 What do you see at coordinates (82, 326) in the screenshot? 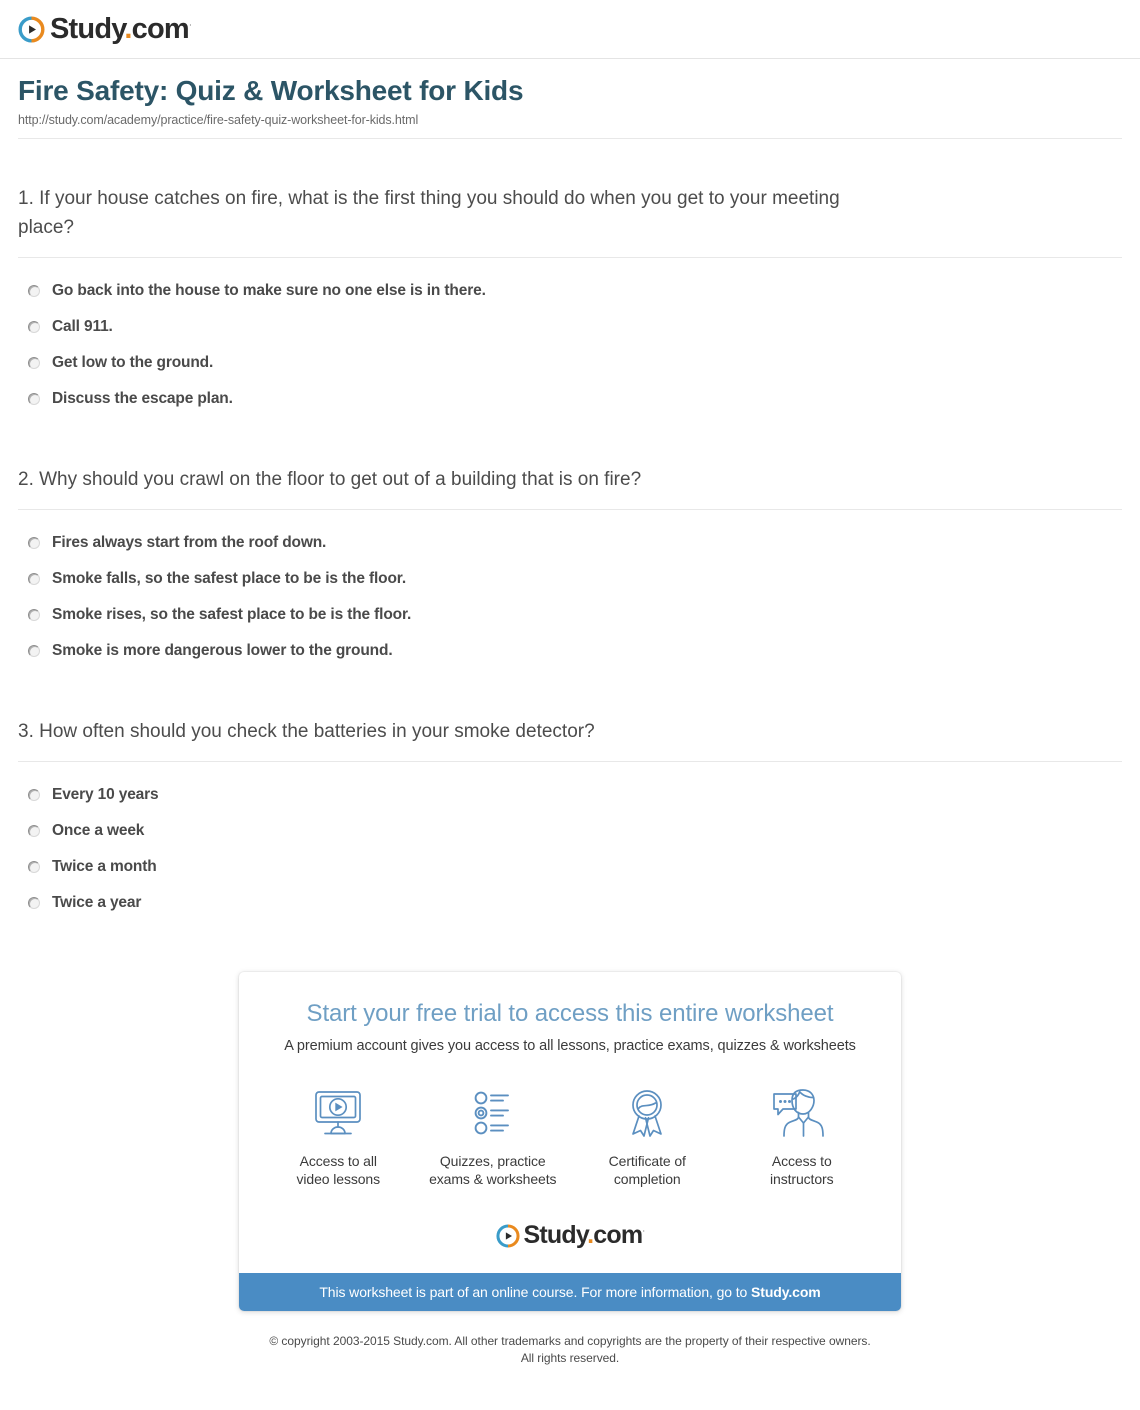
I see `answer-option-label: Call 911.` at bounding box center [82, 326].